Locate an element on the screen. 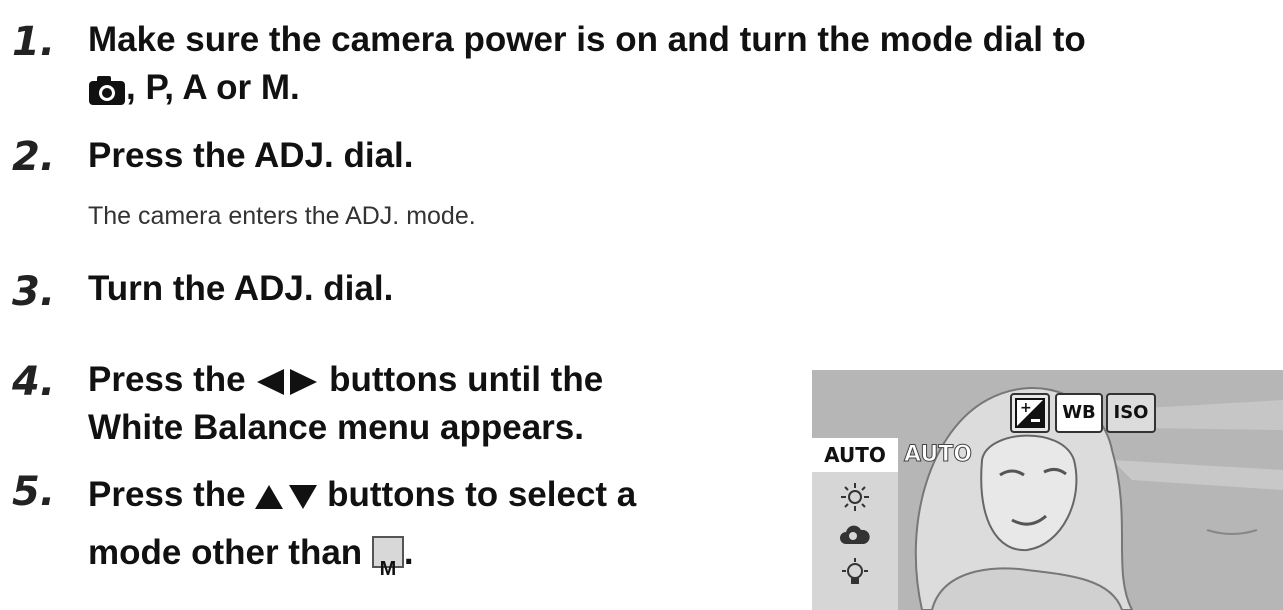  step-number: 2. is located at coordinates (34, 157).